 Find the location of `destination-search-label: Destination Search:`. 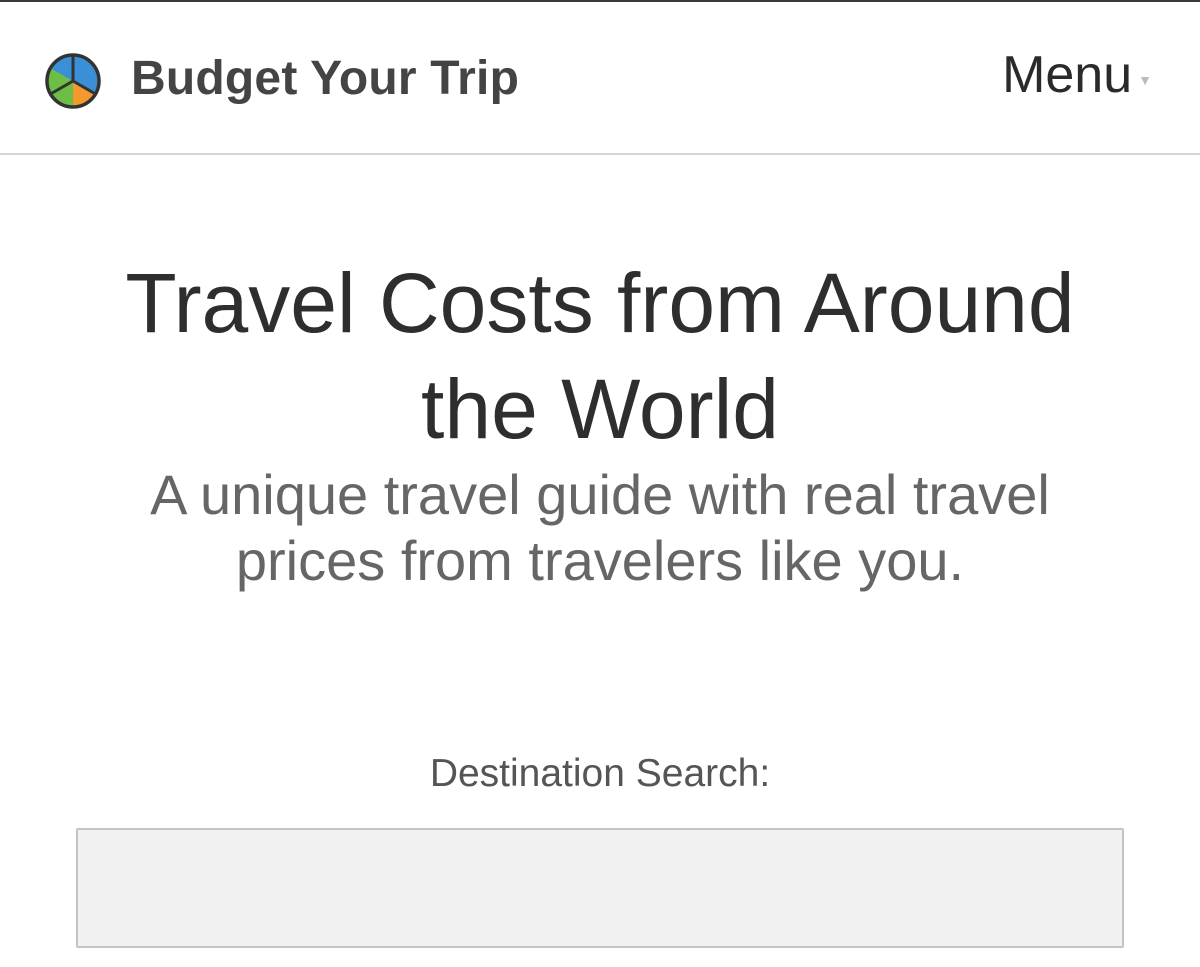

destination-search-label: Destination Search: is located at coordinates (600, 773).